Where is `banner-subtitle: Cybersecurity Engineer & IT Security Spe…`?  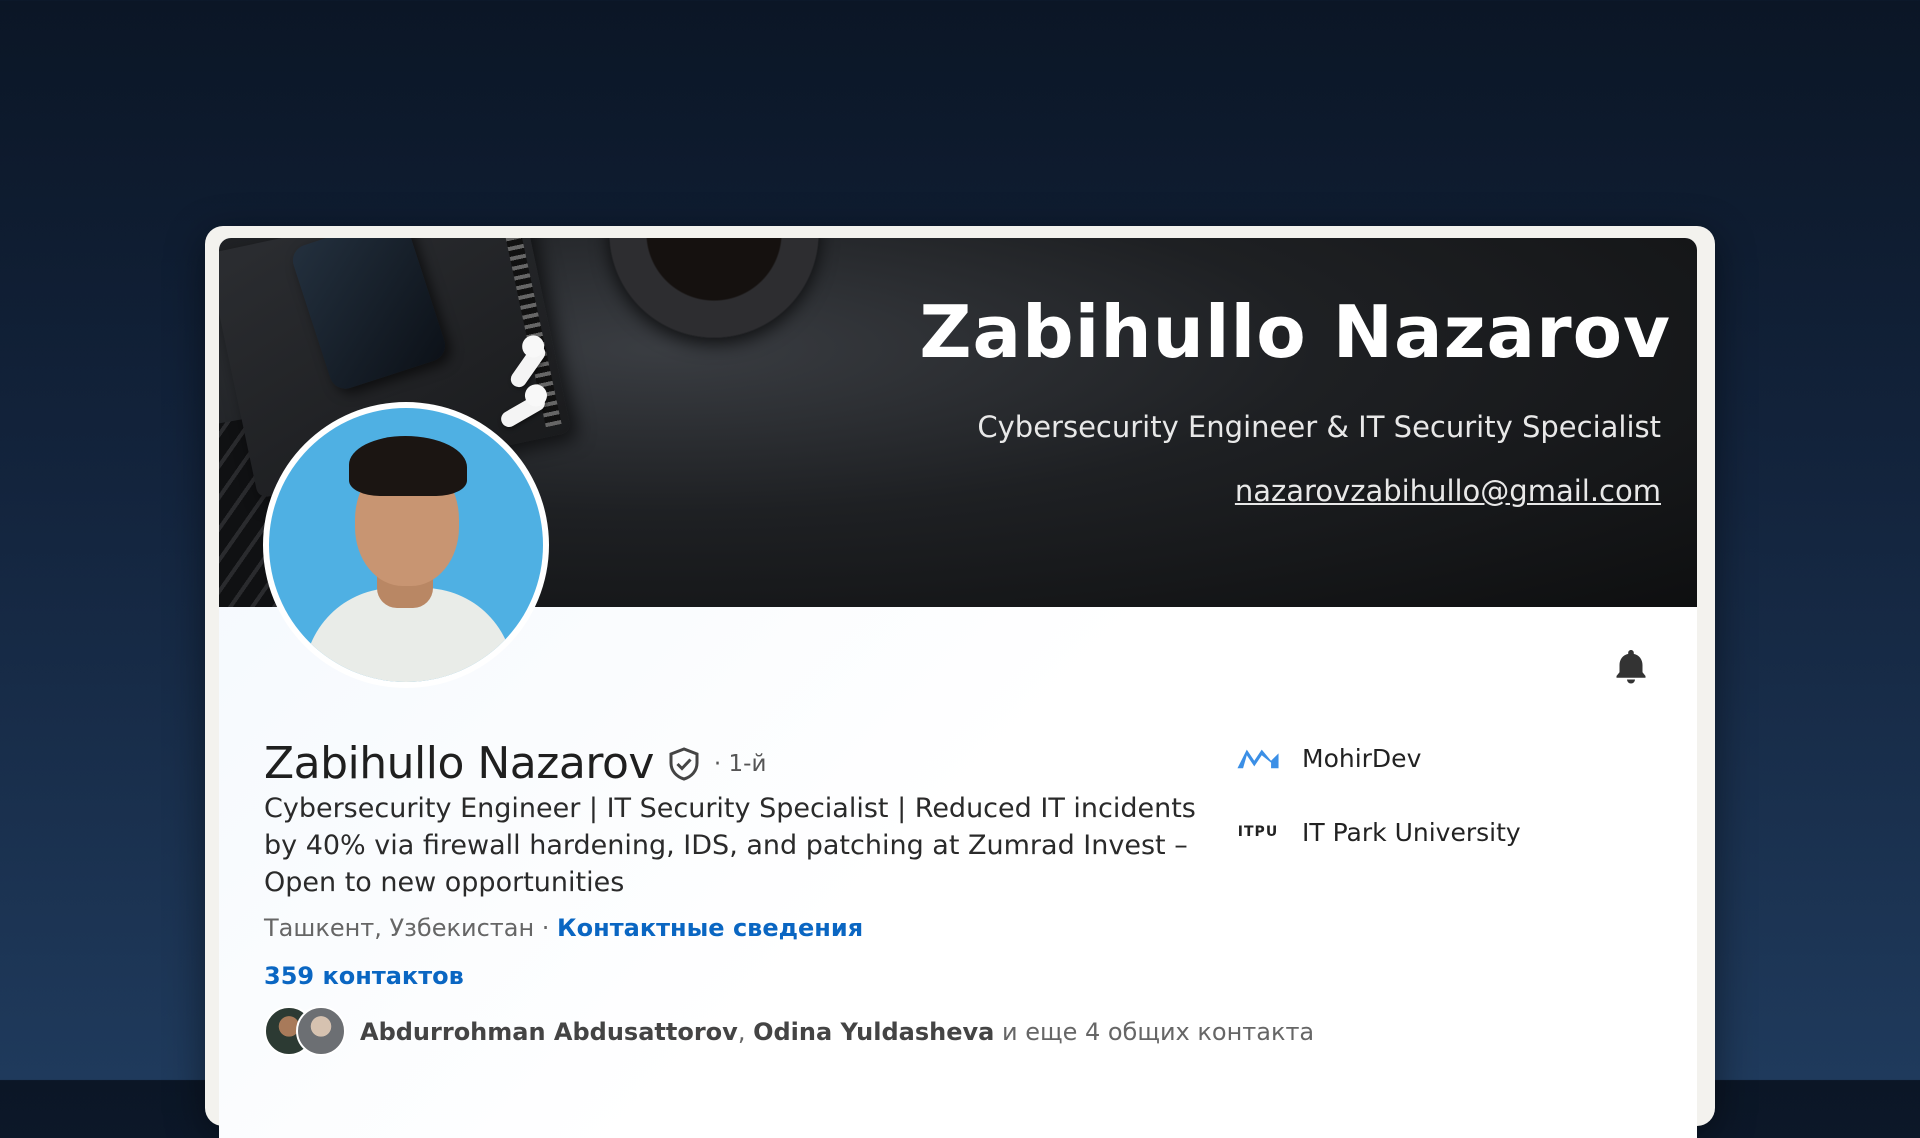 banner-subtitle: Cybersecurity Engineer & IT Security Spe… is located at coordinates (1319, 427).